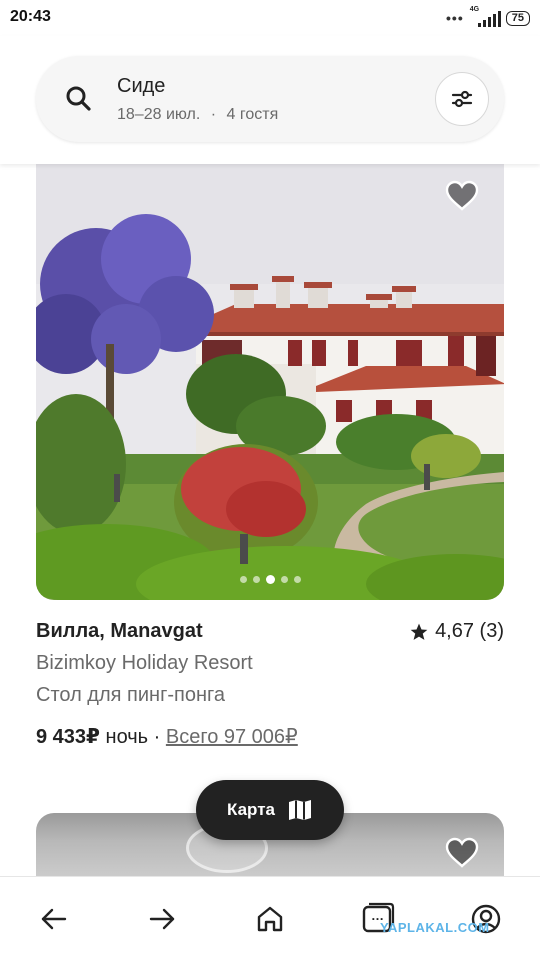 The image size is (540, 961). I want to click on signal-icon: 4G, so click(485, 16).